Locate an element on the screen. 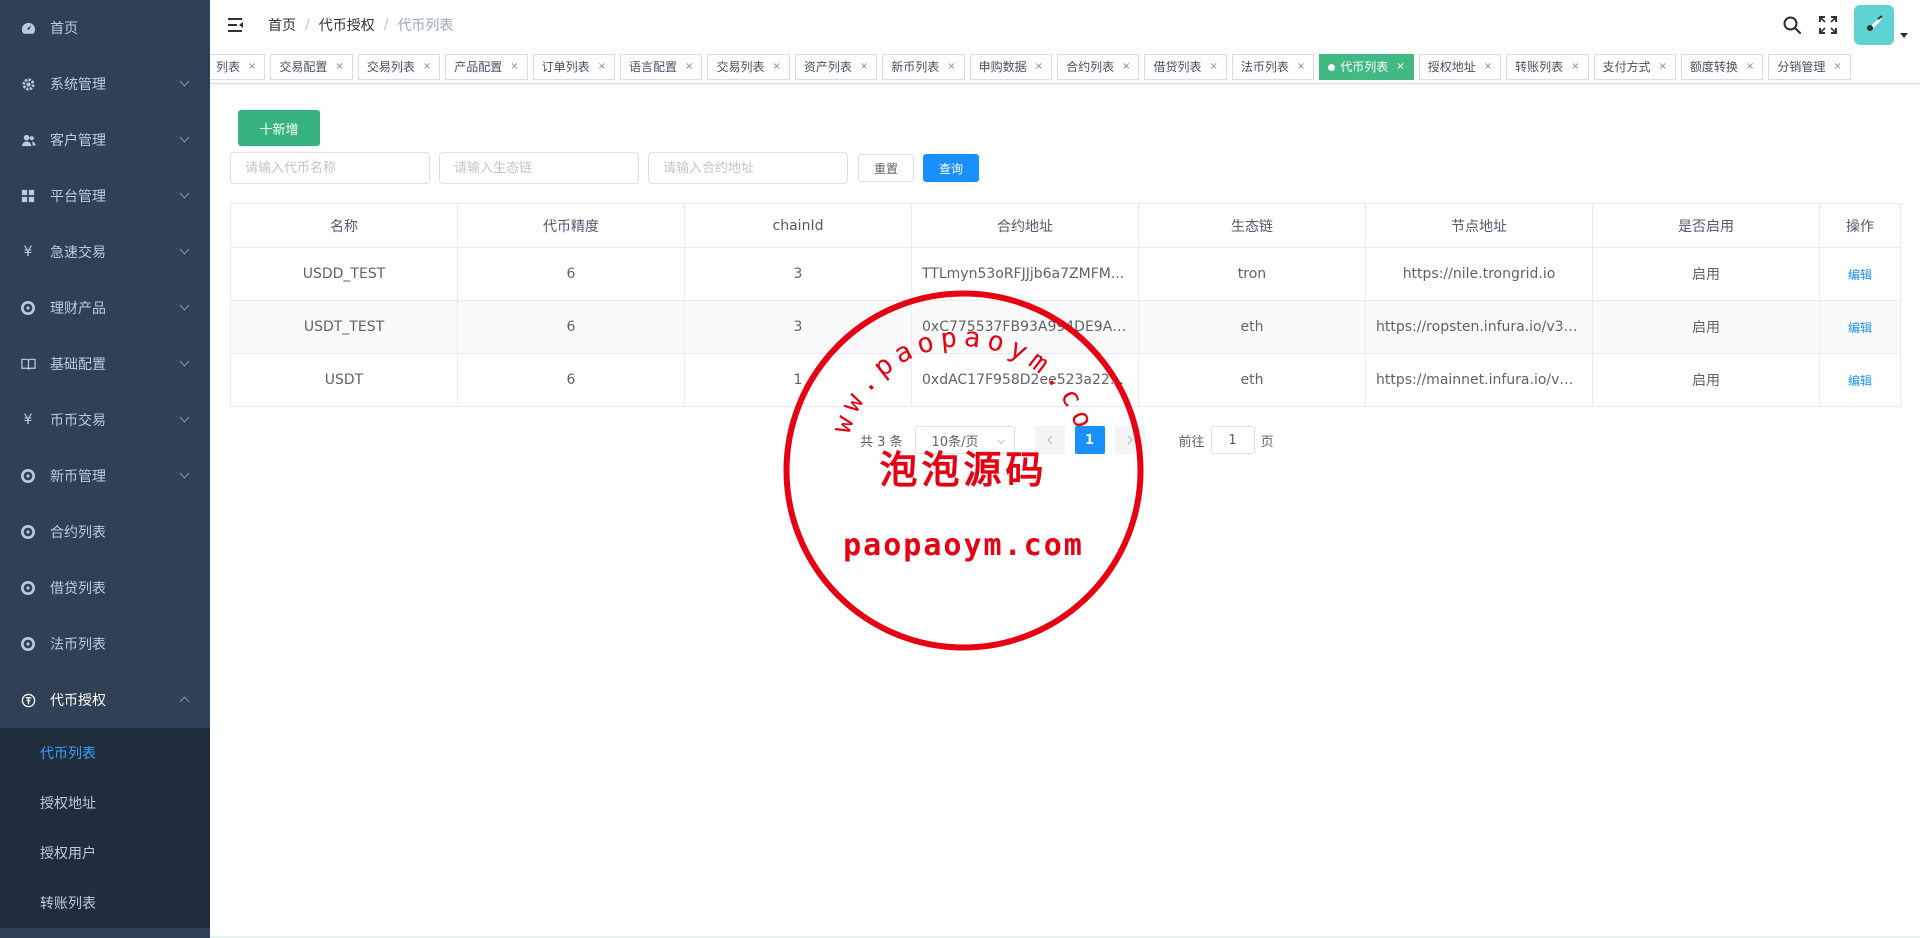 This screenshot has width=1920, height=938. breadcrumb-token-auth: 代币授权 is located at coordinates (347, 25).